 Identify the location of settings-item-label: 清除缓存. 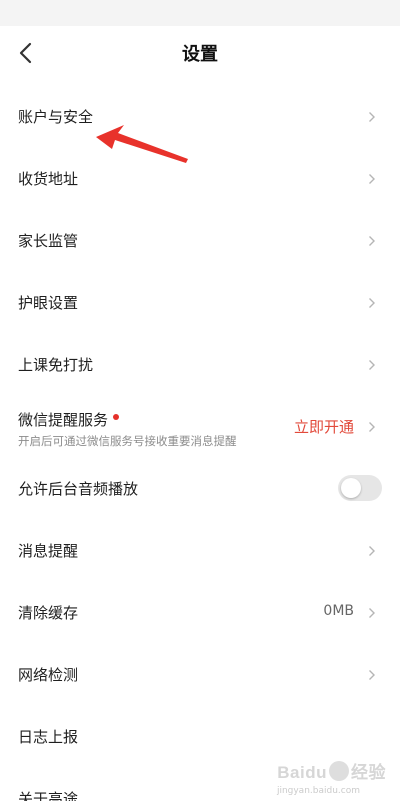
(48, 613).